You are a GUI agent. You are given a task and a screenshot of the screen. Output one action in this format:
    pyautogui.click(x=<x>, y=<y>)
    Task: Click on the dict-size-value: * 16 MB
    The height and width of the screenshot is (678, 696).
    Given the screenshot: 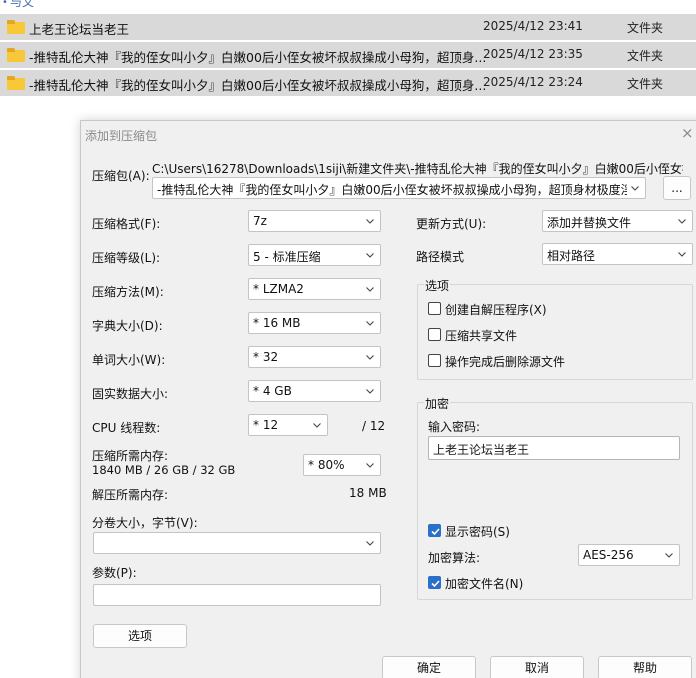 What is the action you would take?
    pyautogui.click(x=277, y=323)
    